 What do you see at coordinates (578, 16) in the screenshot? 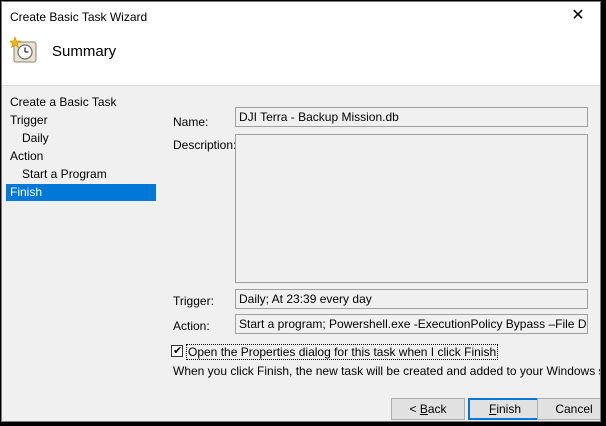
I see `close-icon: ✕` at bounding box center [578, 16].